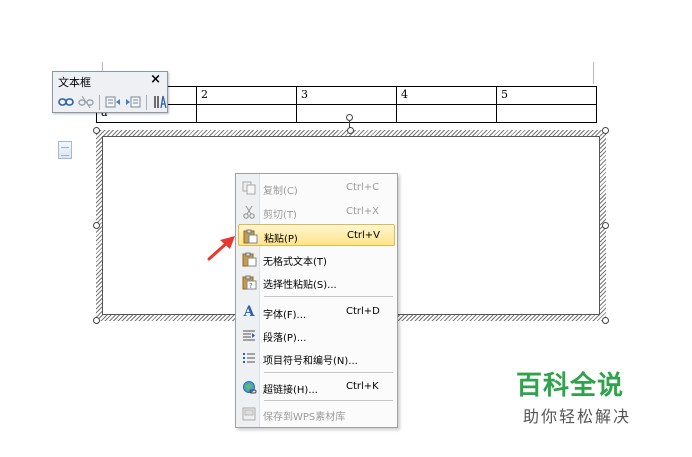 This screenshot has width=692, height=457. I want to click on menu-item-shortcut: Ctrl+K, so click(362, 386).